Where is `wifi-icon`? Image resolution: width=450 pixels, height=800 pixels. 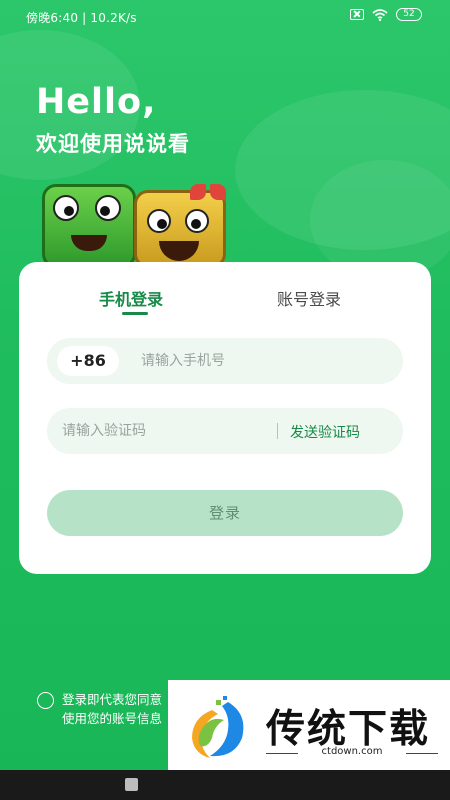
wifi-icon is located at coordinates (380, 14).